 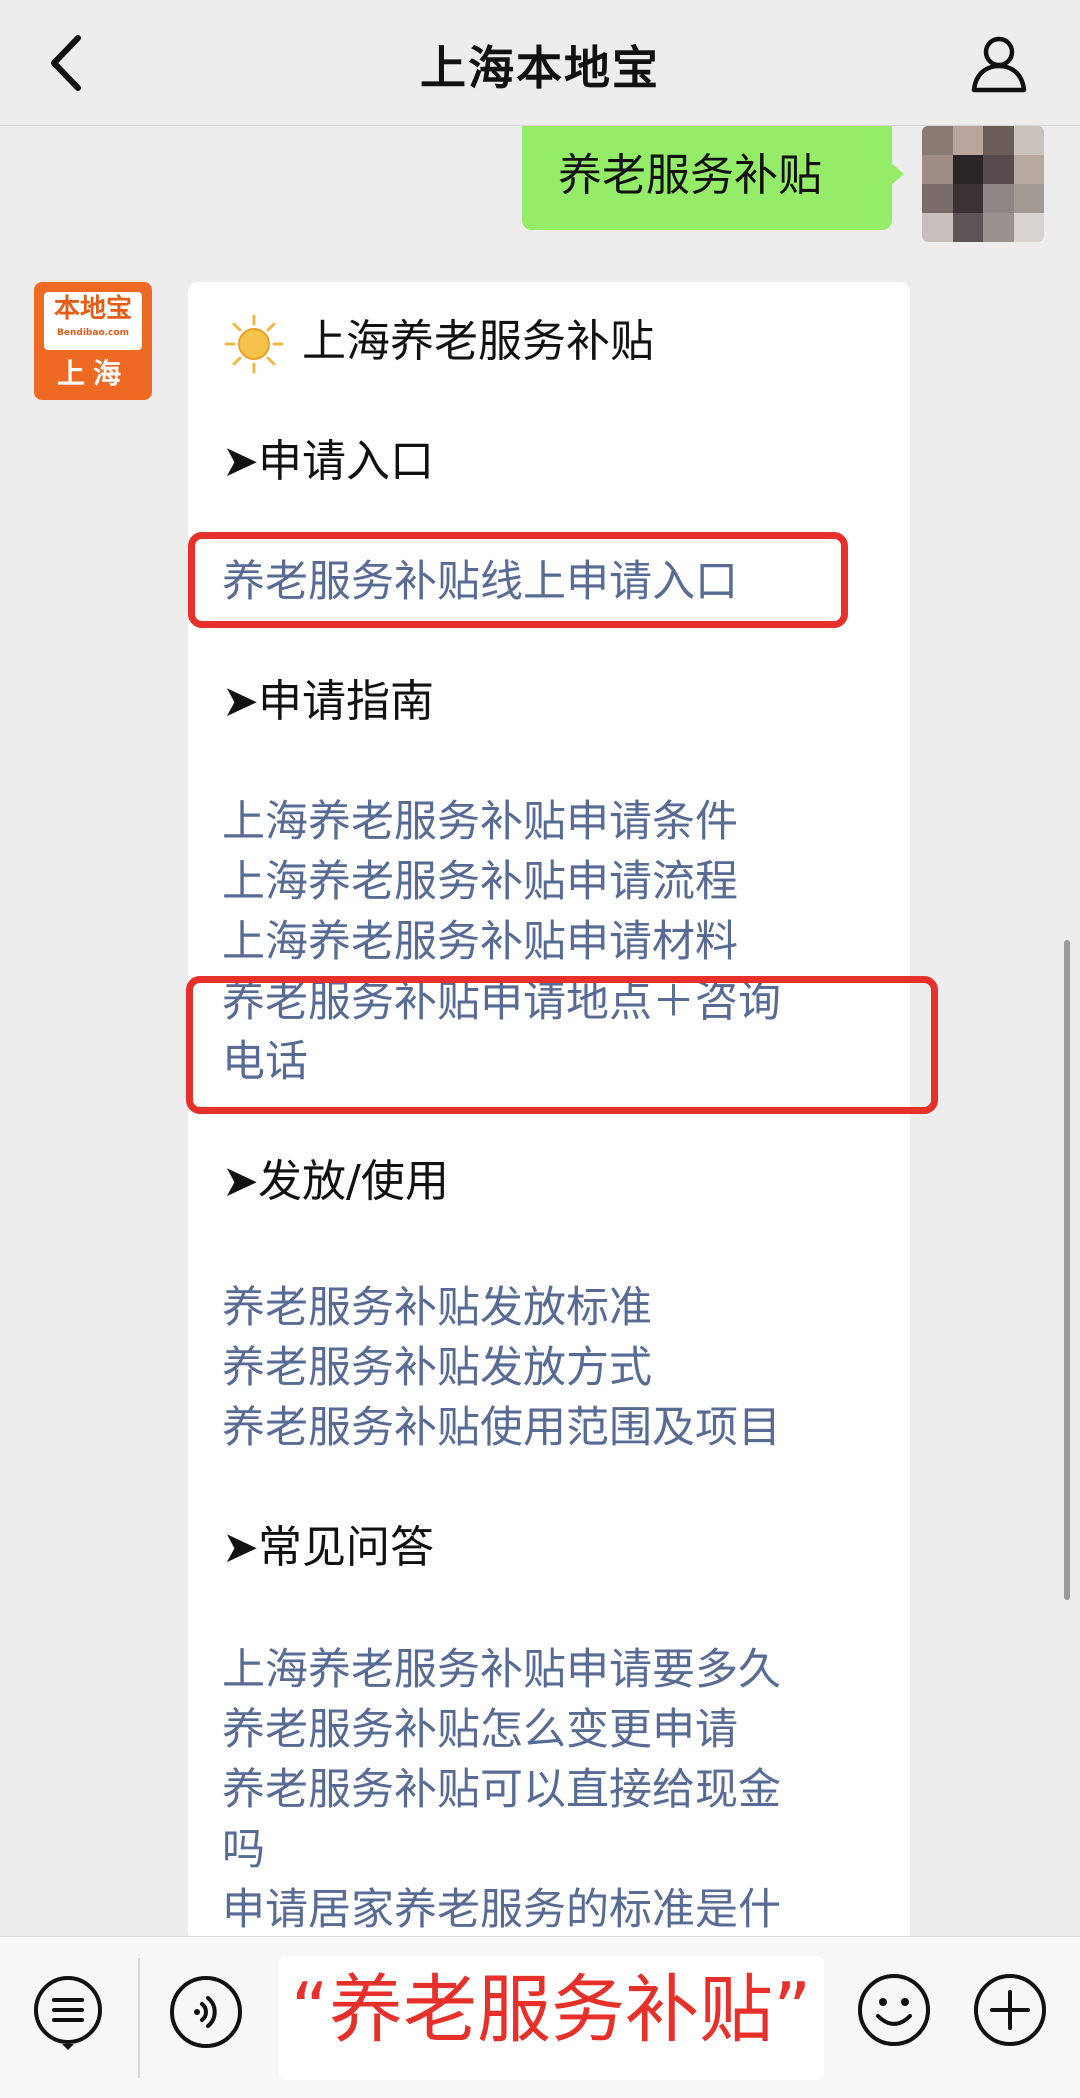 What do you see at coordinates (480, 822) in the screenshot?
I see `link-apply-conditions: 上海养老服务补贴申请条件` at bounding box center [480, 822].